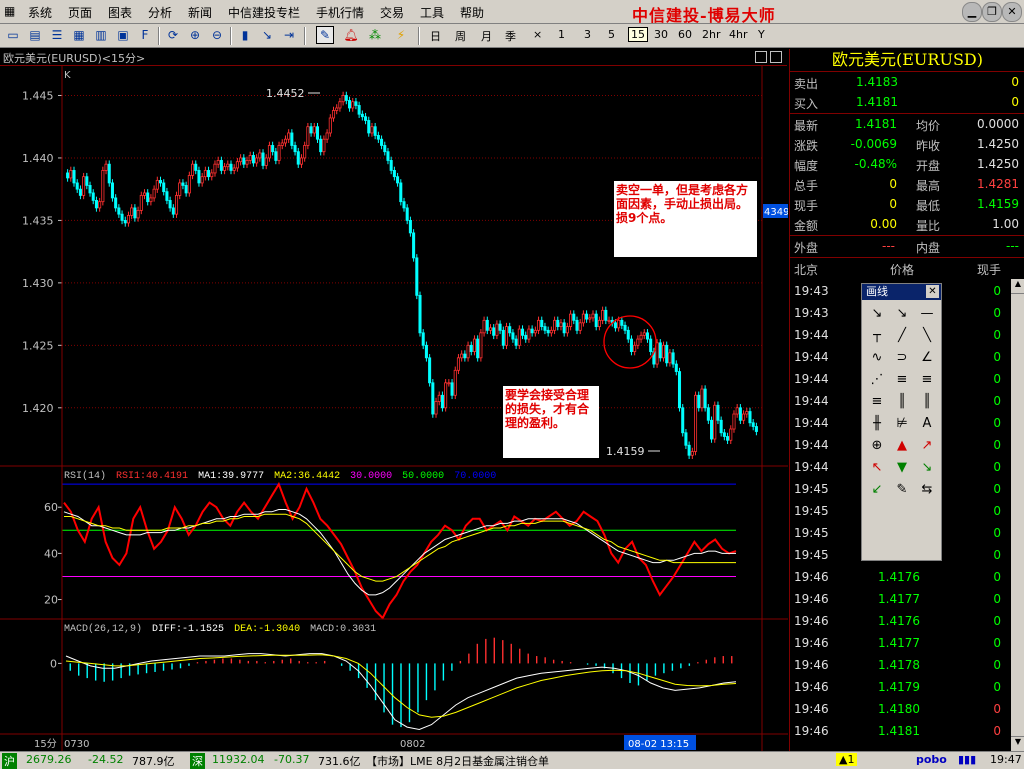 The image size is (1024, 769). Describe the element at coordinates (907, 731) in the screenshot. I see `tick-row: 19:46 1.4181 0` at that location.